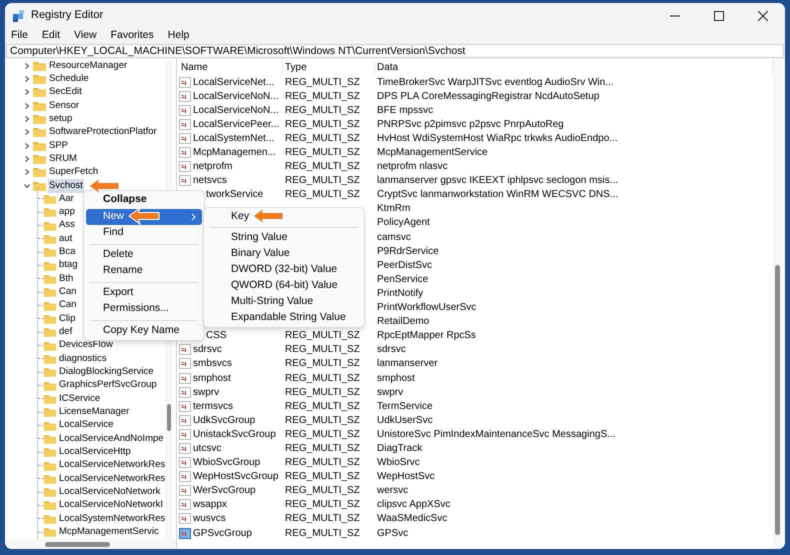  What do you see at coordinates (402, 279) in the screenshot?
I see `value-data: PenService` at bounding box center [402, 279].